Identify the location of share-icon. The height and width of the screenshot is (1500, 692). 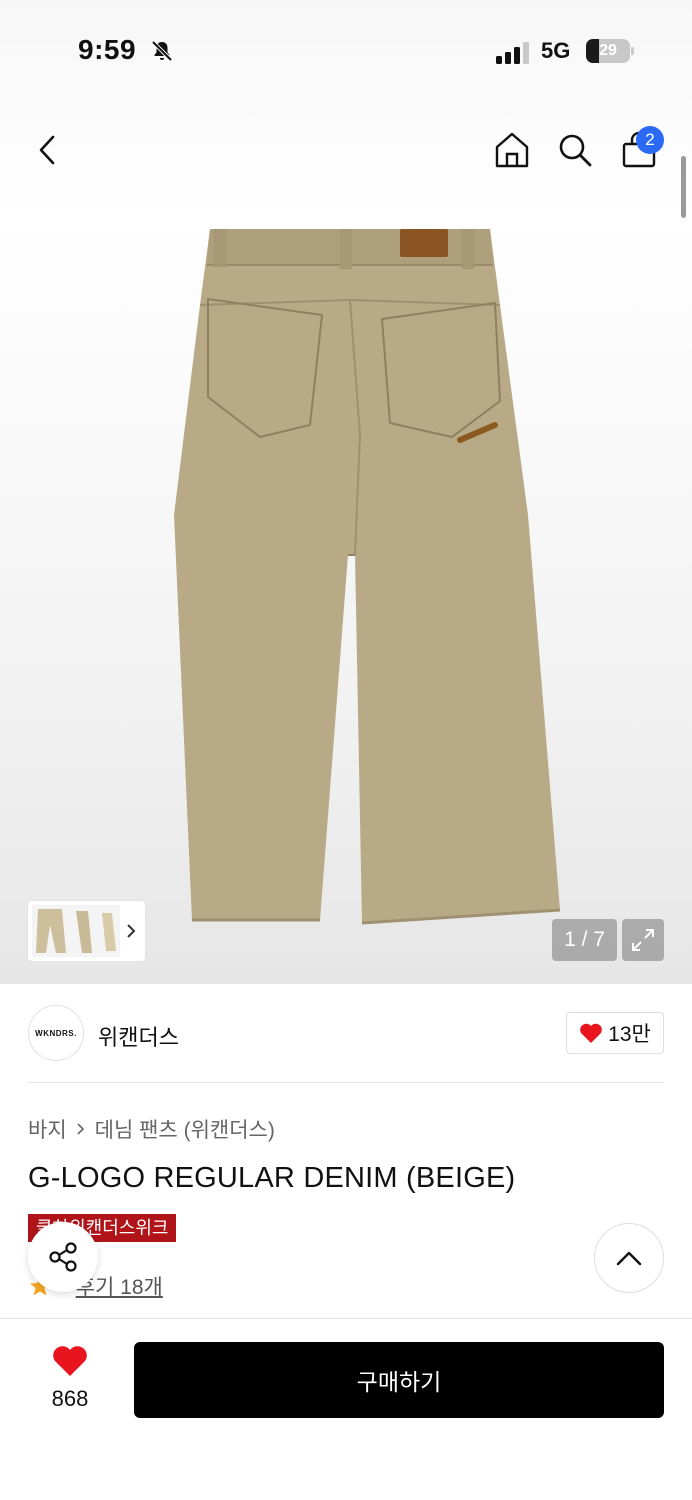
(63, 1257).